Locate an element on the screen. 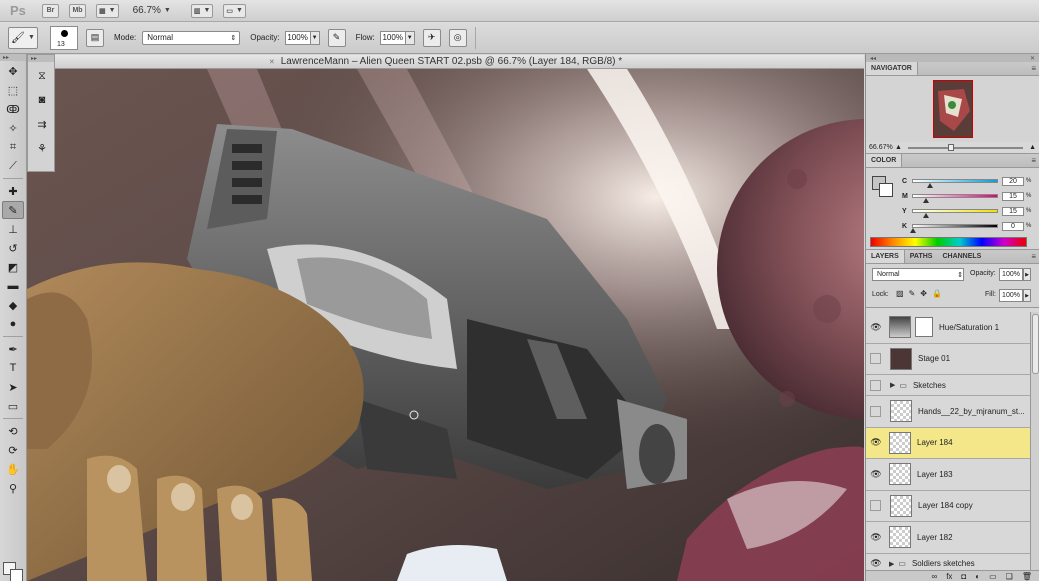  tool-preset-picker: 🖌 ▼ is located at coordinates (23, 37).